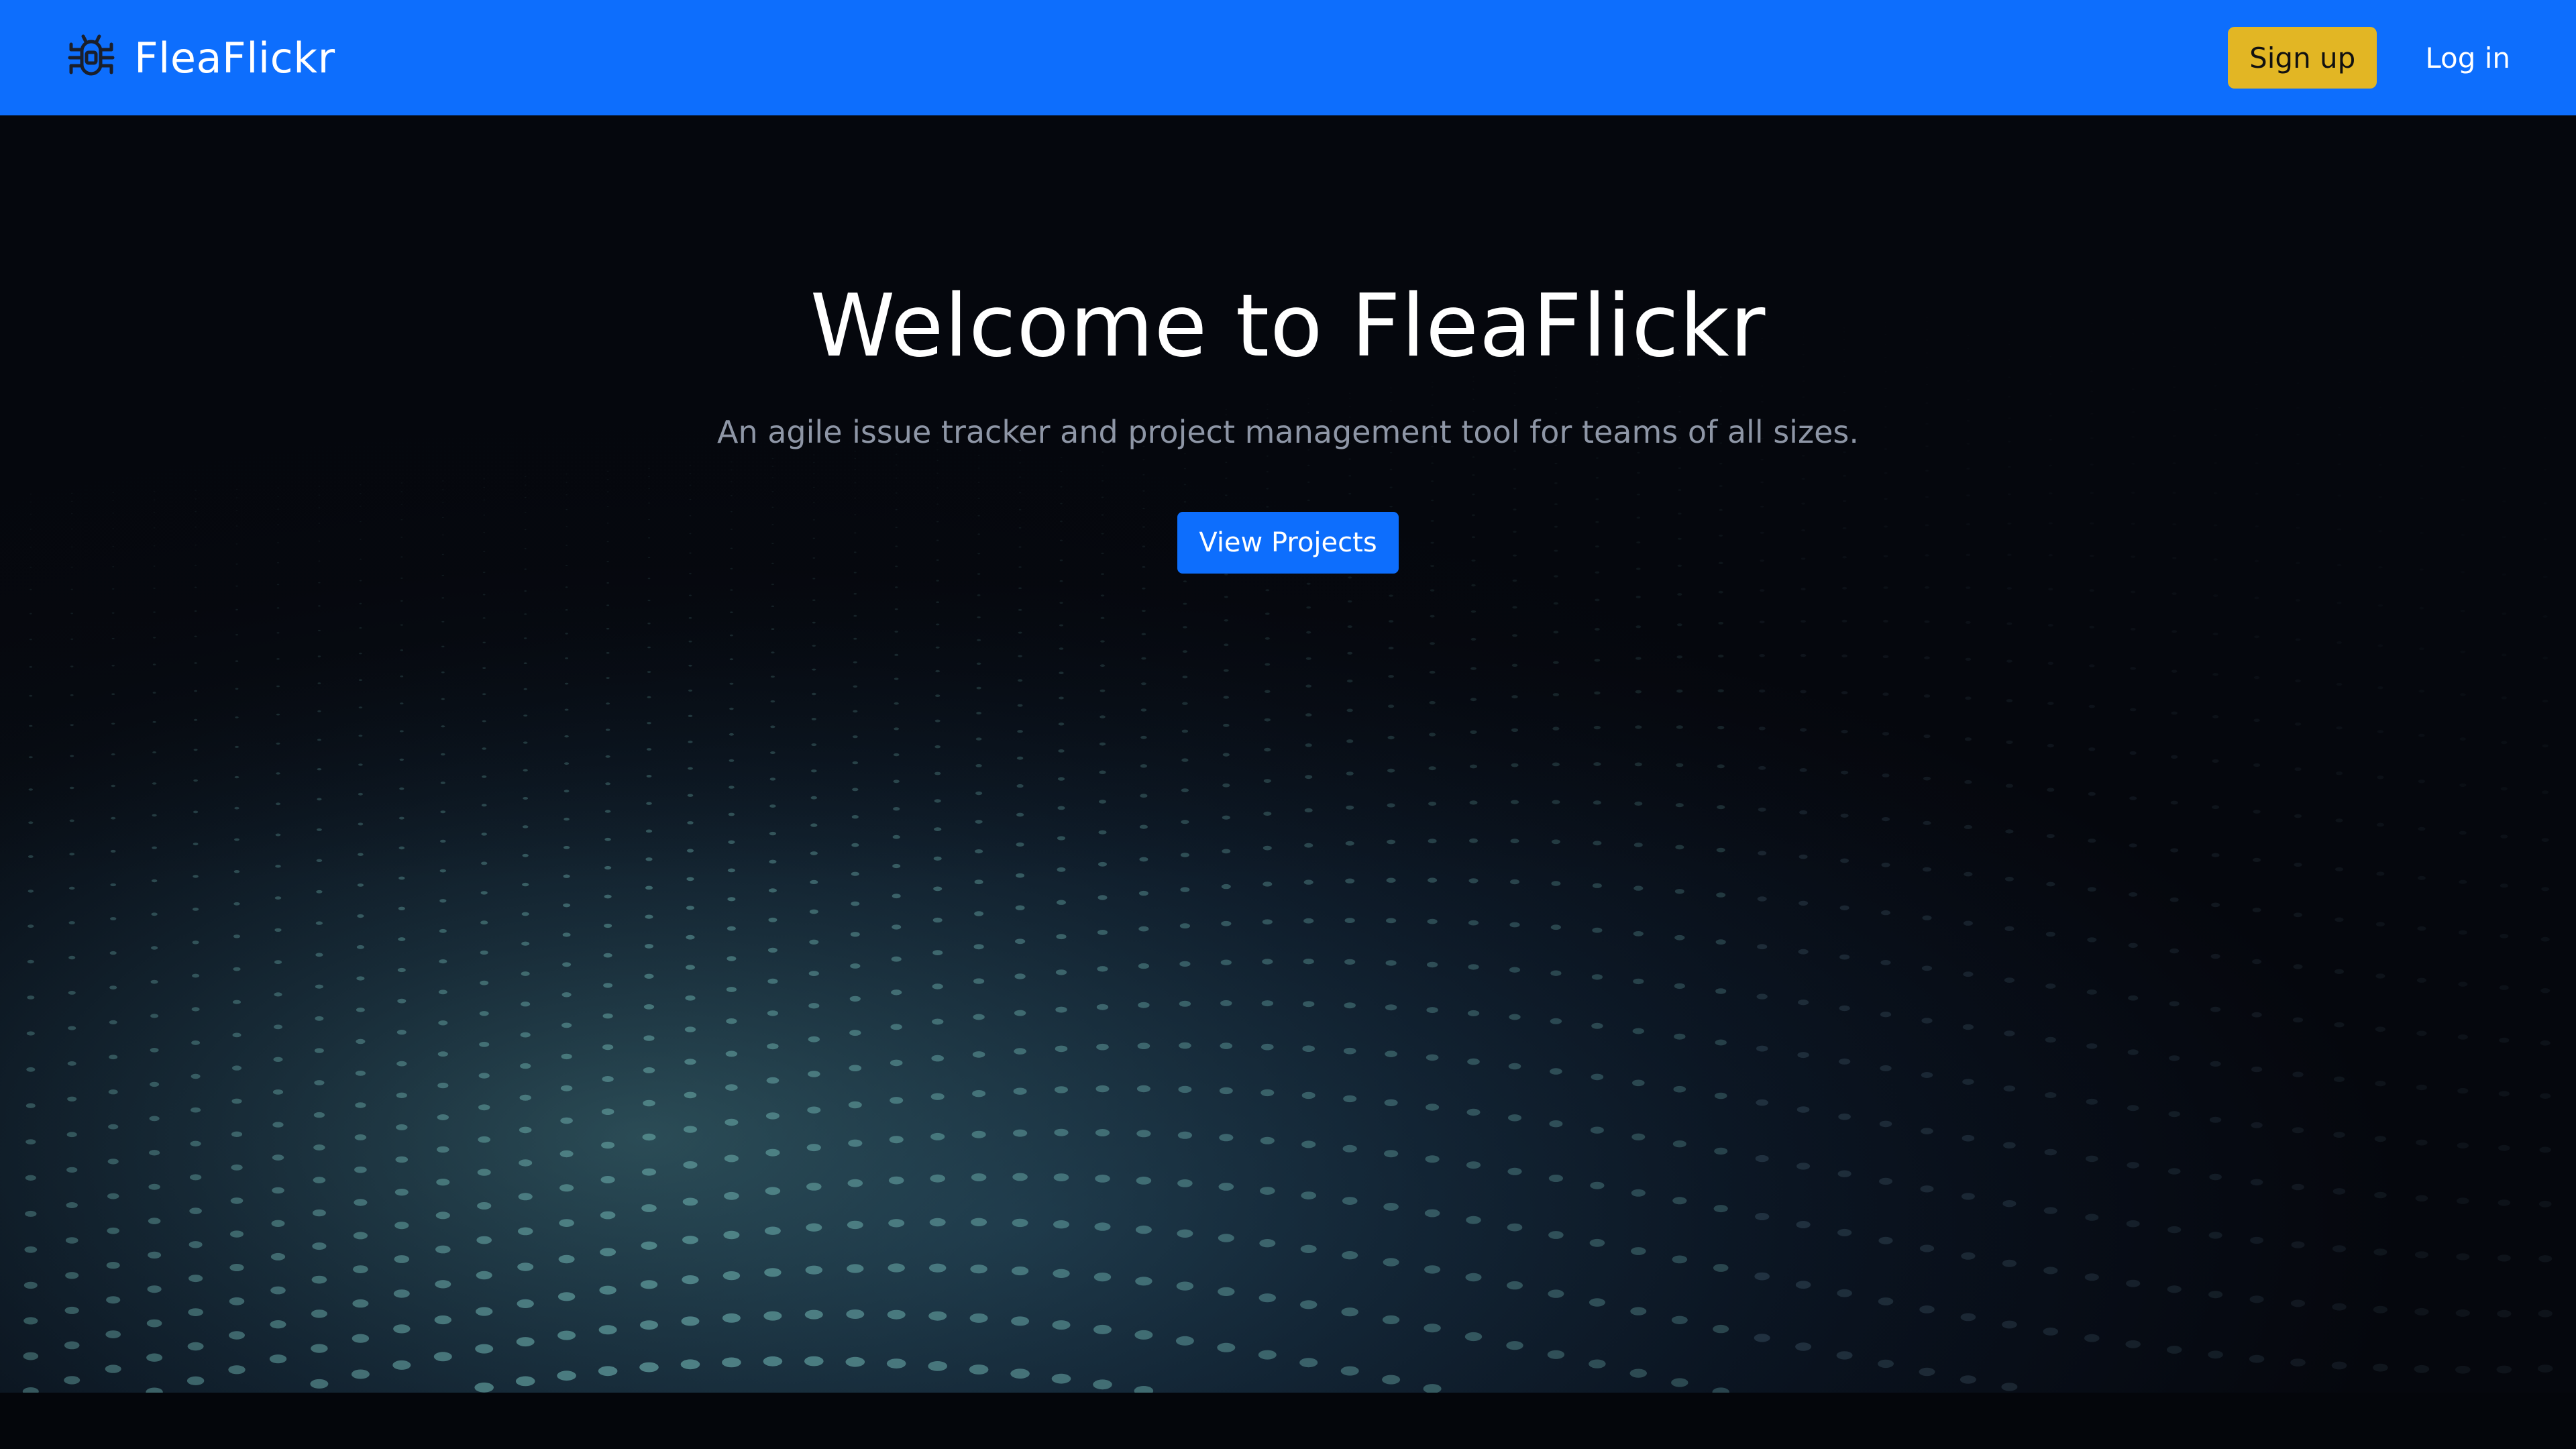 The image size is (2576, 1449). Describe the element at coordinates (234, 58) in the screenshot. I see `brand-name: FleaFlickr` at that location.